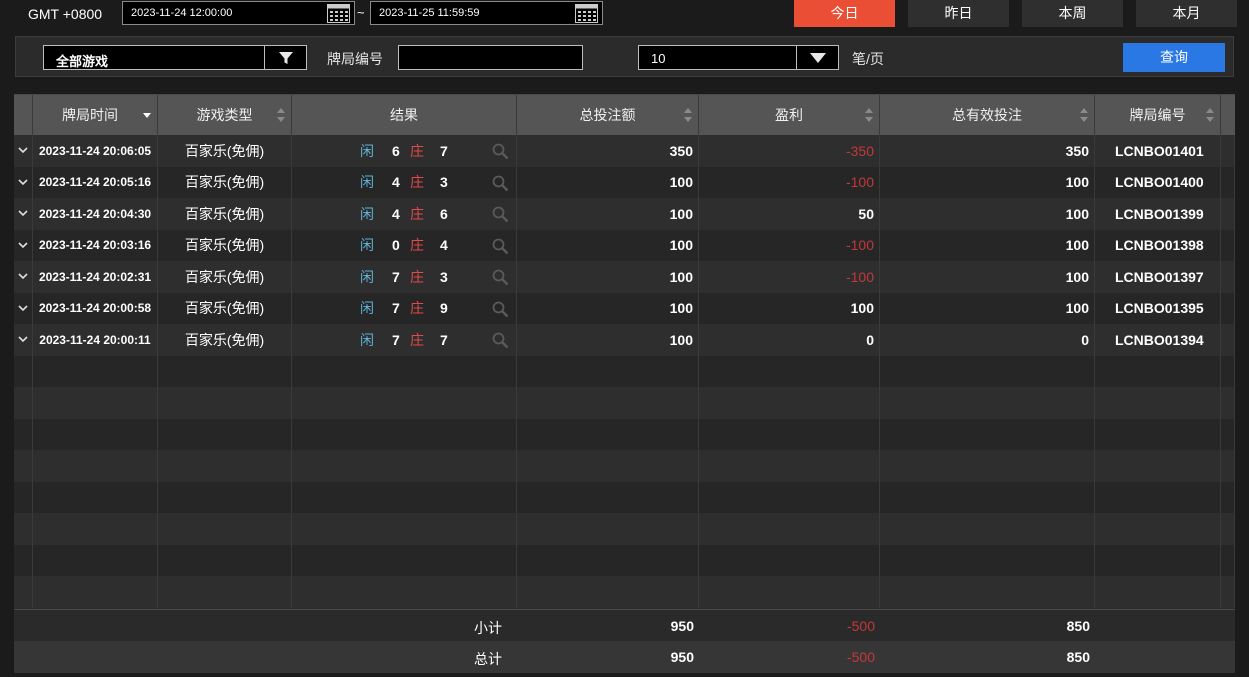 Image resolution: width=1249 pixels, height=677 pixels. I want to click on filter-button, so click(285, 57).